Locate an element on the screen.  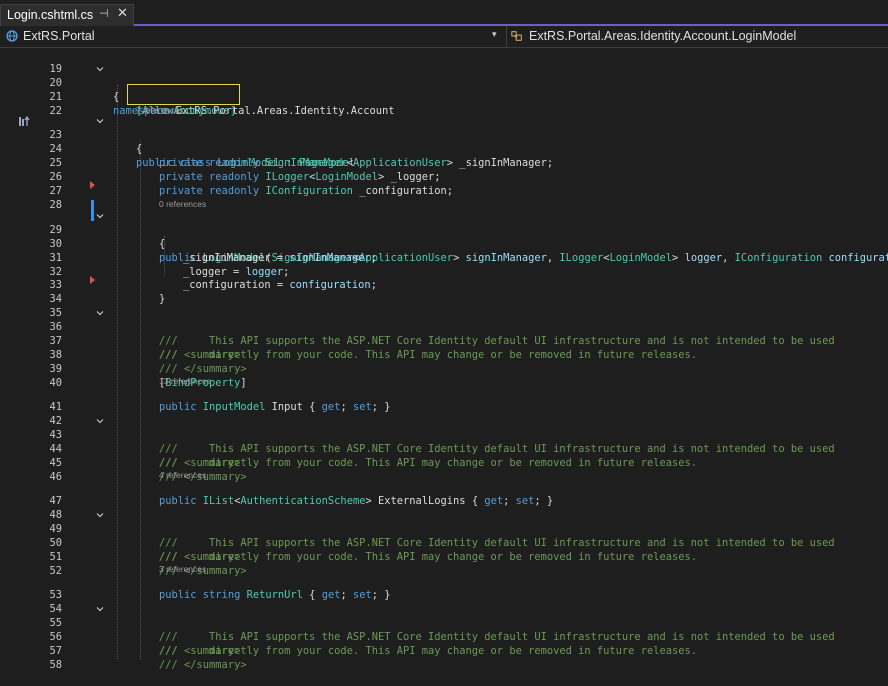
code-line-49: 49 /// <summary> is located at coordinates (444, 535).